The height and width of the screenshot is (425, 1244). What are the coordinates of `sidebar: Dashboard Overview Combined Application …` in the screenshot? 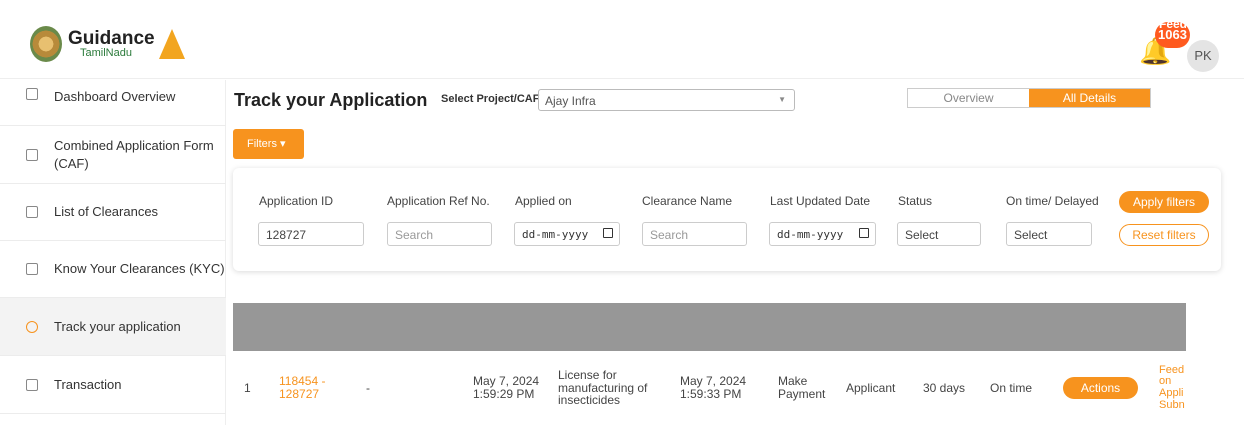 It's located at (113, 252).